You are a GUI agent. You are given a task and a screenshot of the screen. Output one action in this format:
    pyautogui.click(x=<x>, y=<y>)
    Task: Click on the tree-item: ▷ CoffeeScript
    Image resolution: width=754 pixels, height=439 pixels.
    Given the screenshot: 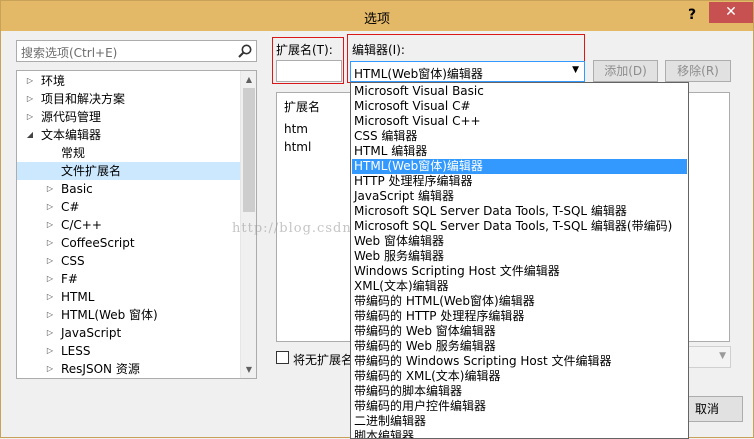 What is the action you would take?
    pyautogui.click(x=129, y=243)
    